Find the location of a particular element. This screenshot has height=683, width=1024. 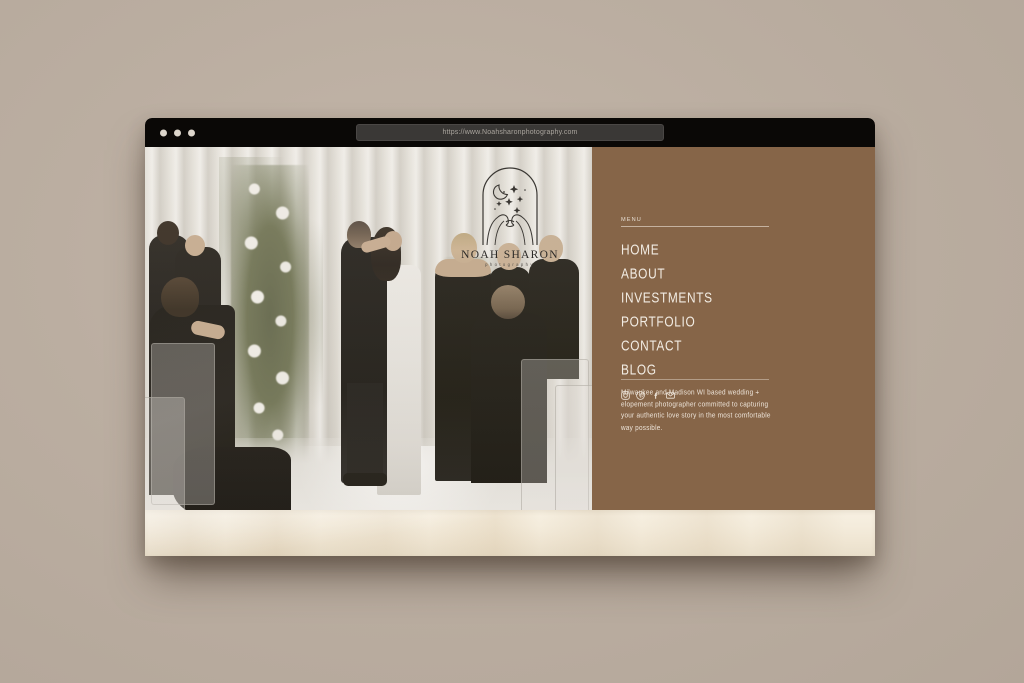

url-bar: https://www.Noahsharonphotography.com is located at coordinates (510, 132).